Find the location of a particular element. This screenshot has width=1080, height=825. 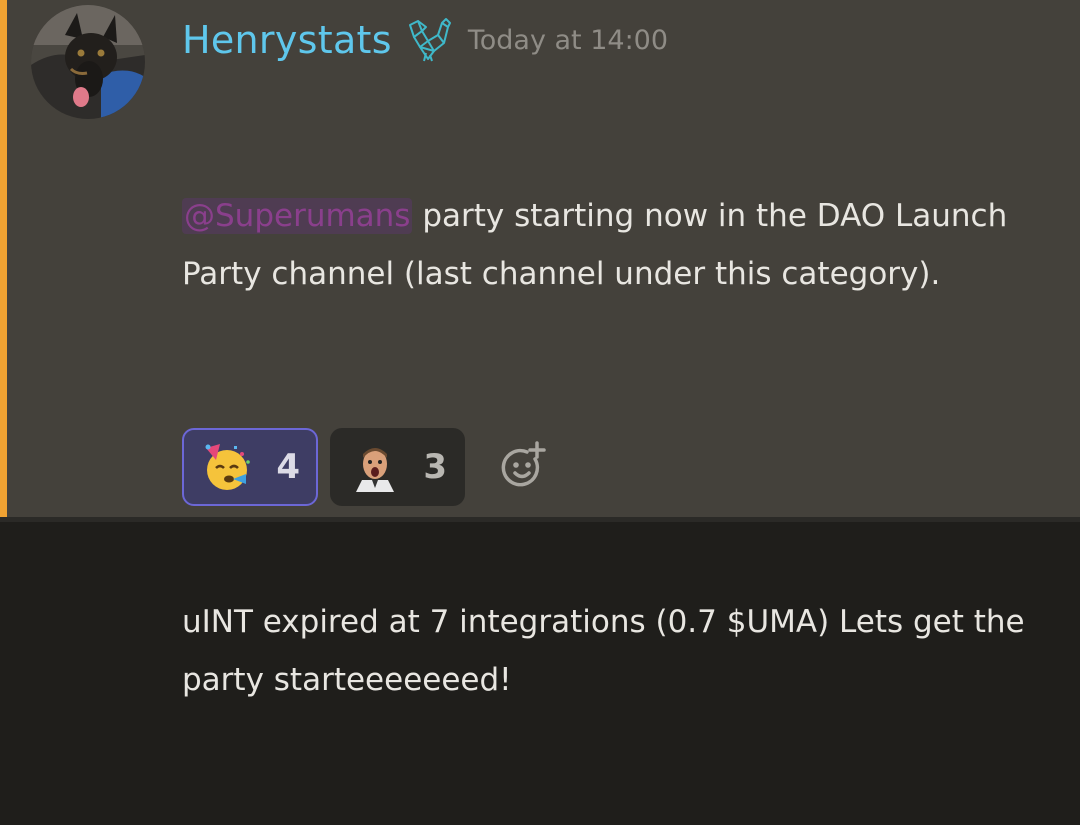

shocked-man-emoji is located at coordinates (375, 467).